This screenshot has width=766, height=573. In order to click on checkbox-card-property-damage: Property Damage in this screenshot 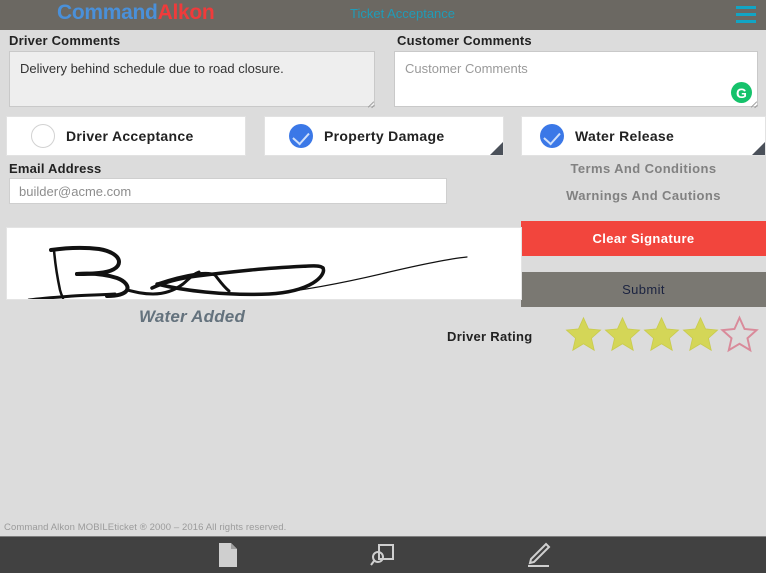, I will do `click(384, 136)`.